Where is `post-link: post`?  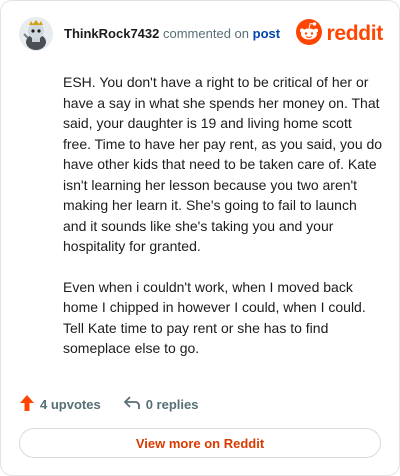
post-link: post is located at coordinates (266, 33).